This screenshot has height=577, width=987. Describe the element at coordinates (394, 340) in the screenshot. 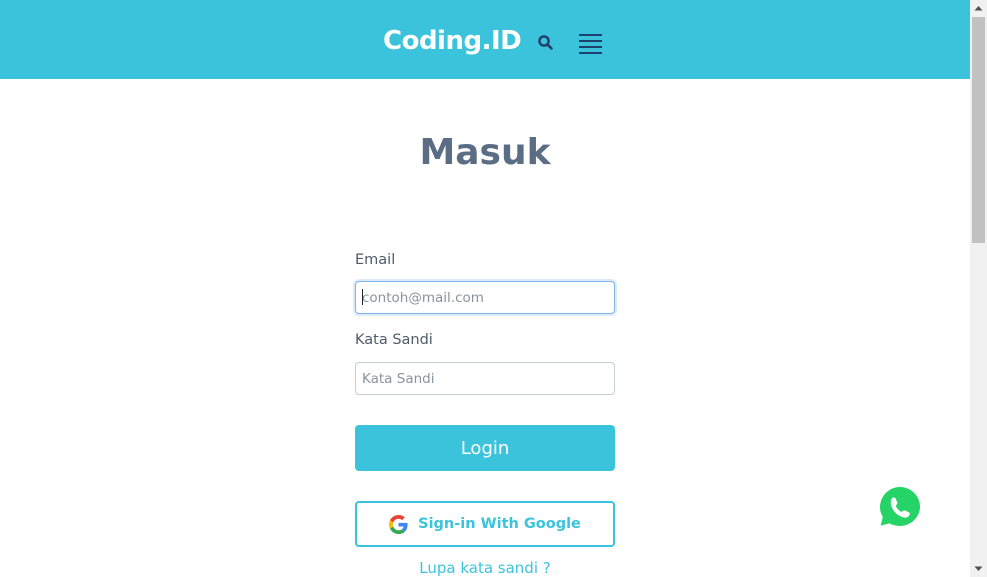

I see `password-label: Kata Sandi` at that location.